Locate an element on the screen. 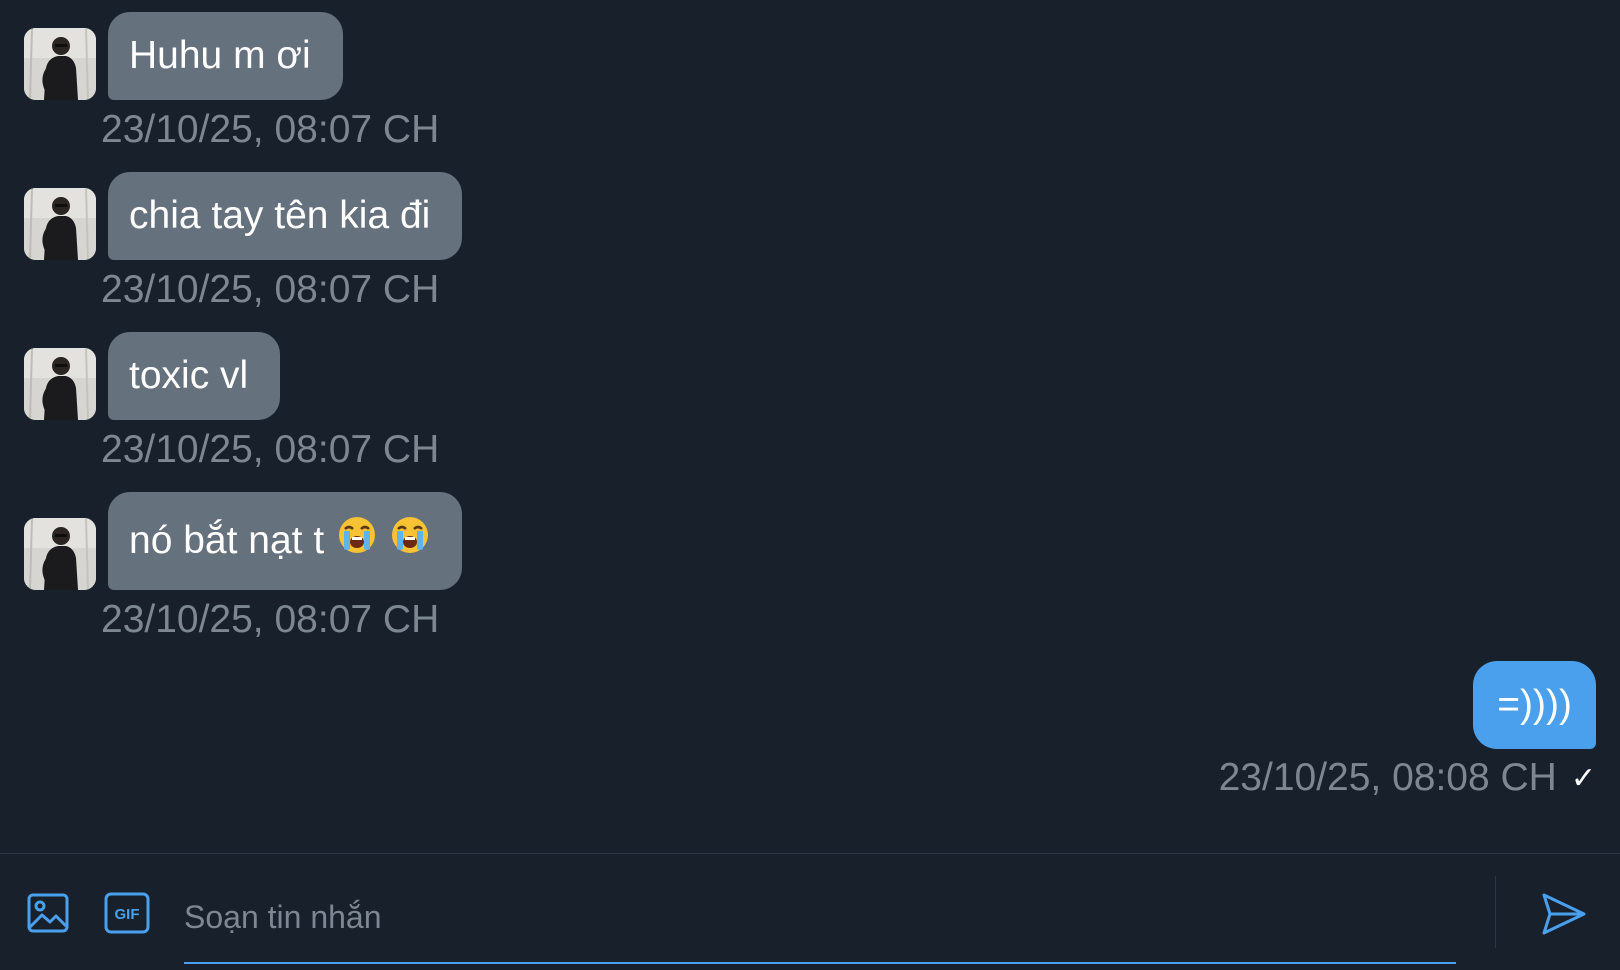  gif-button: GIF is located at coordinates (128, 915).